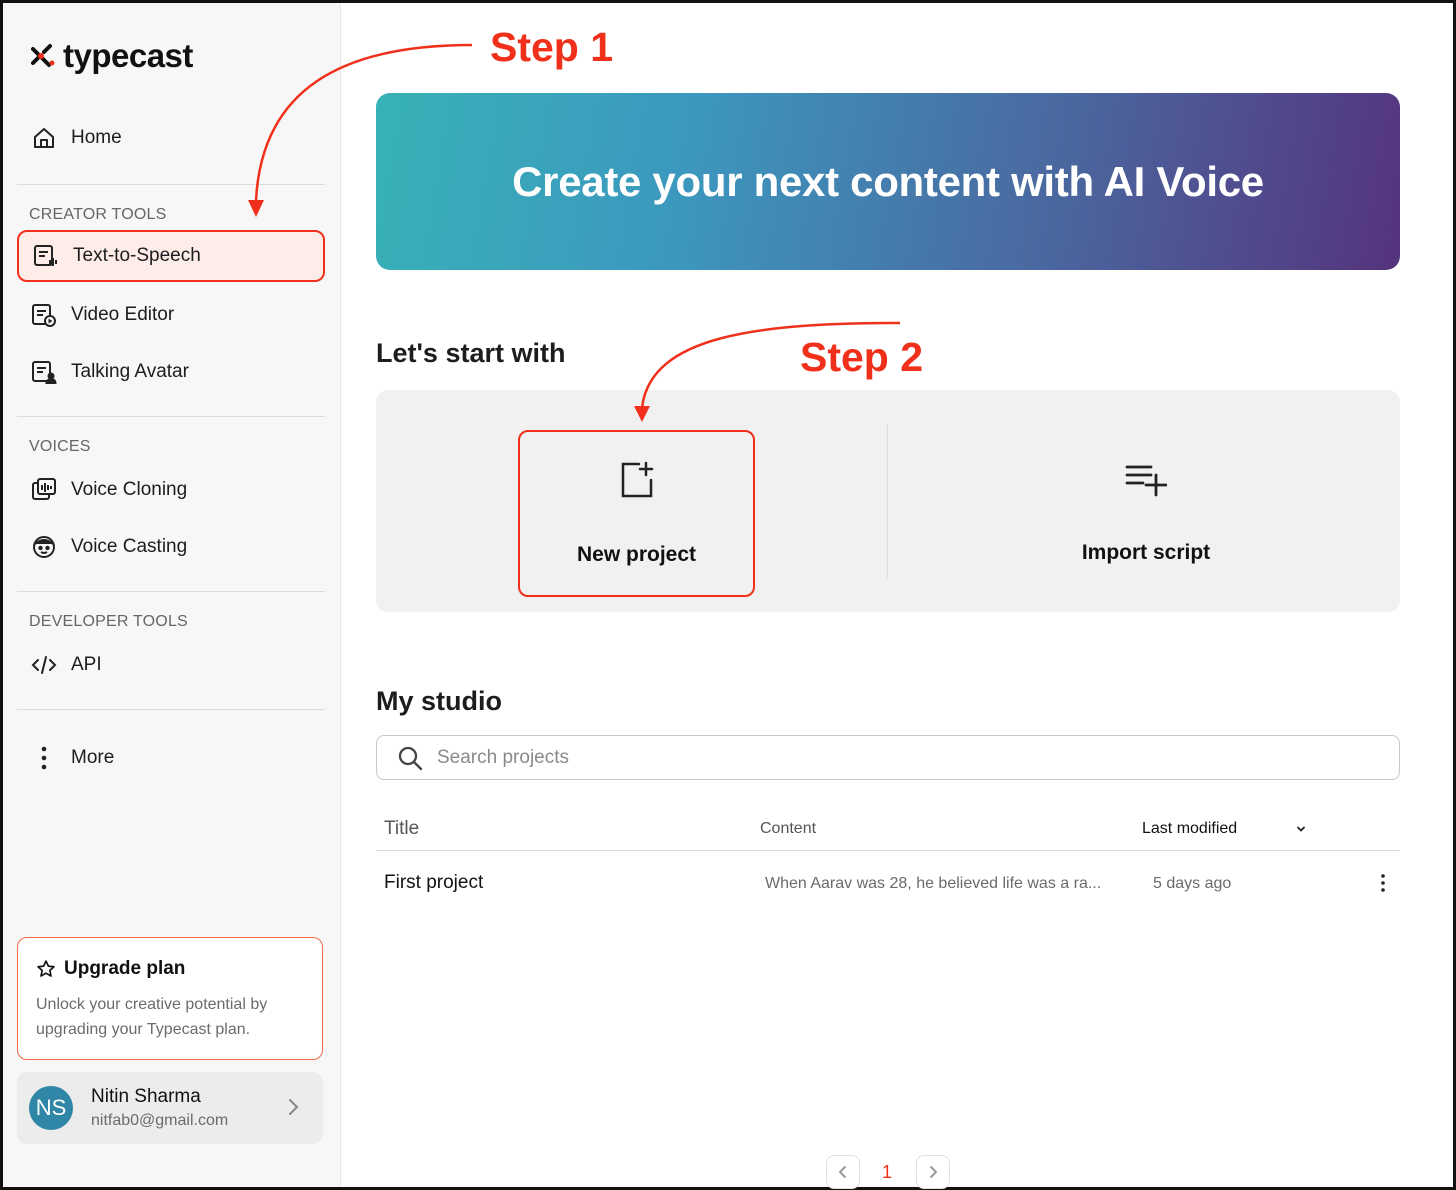  What do you see at coordinates (44, 665) in the screenshot?
I see `code-icon` at bounding box center [44, 665].